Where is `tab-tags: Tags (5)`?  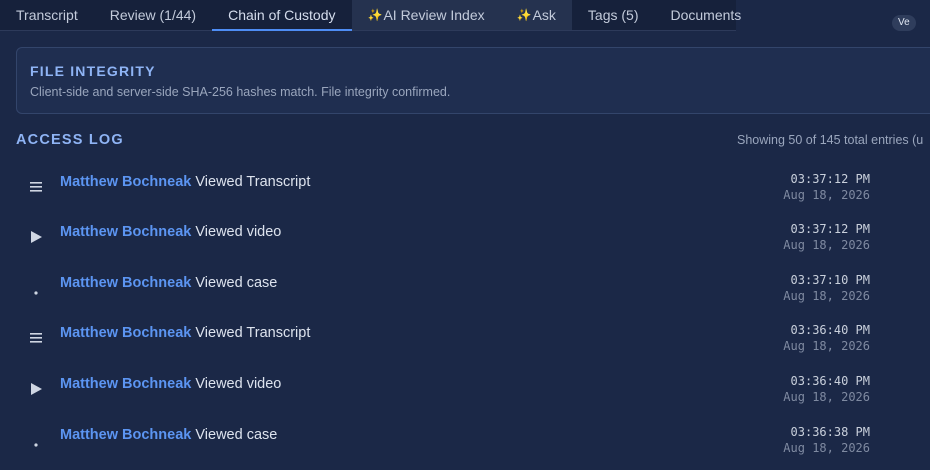
tab-tags: Tags (5) is located at coordinates (613, 15).